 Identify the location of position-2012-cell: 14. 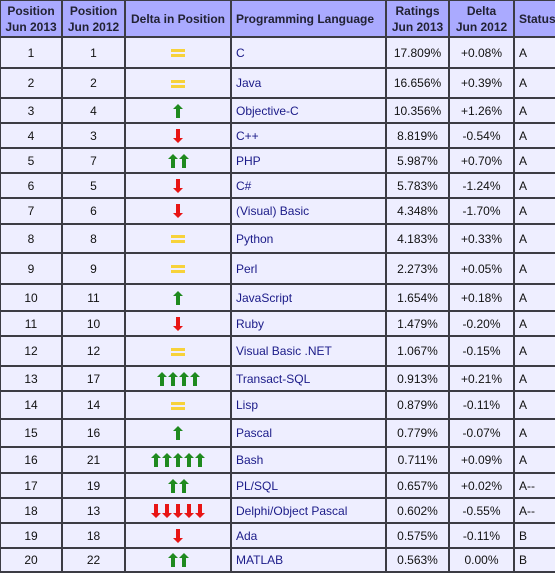
(93, 405).